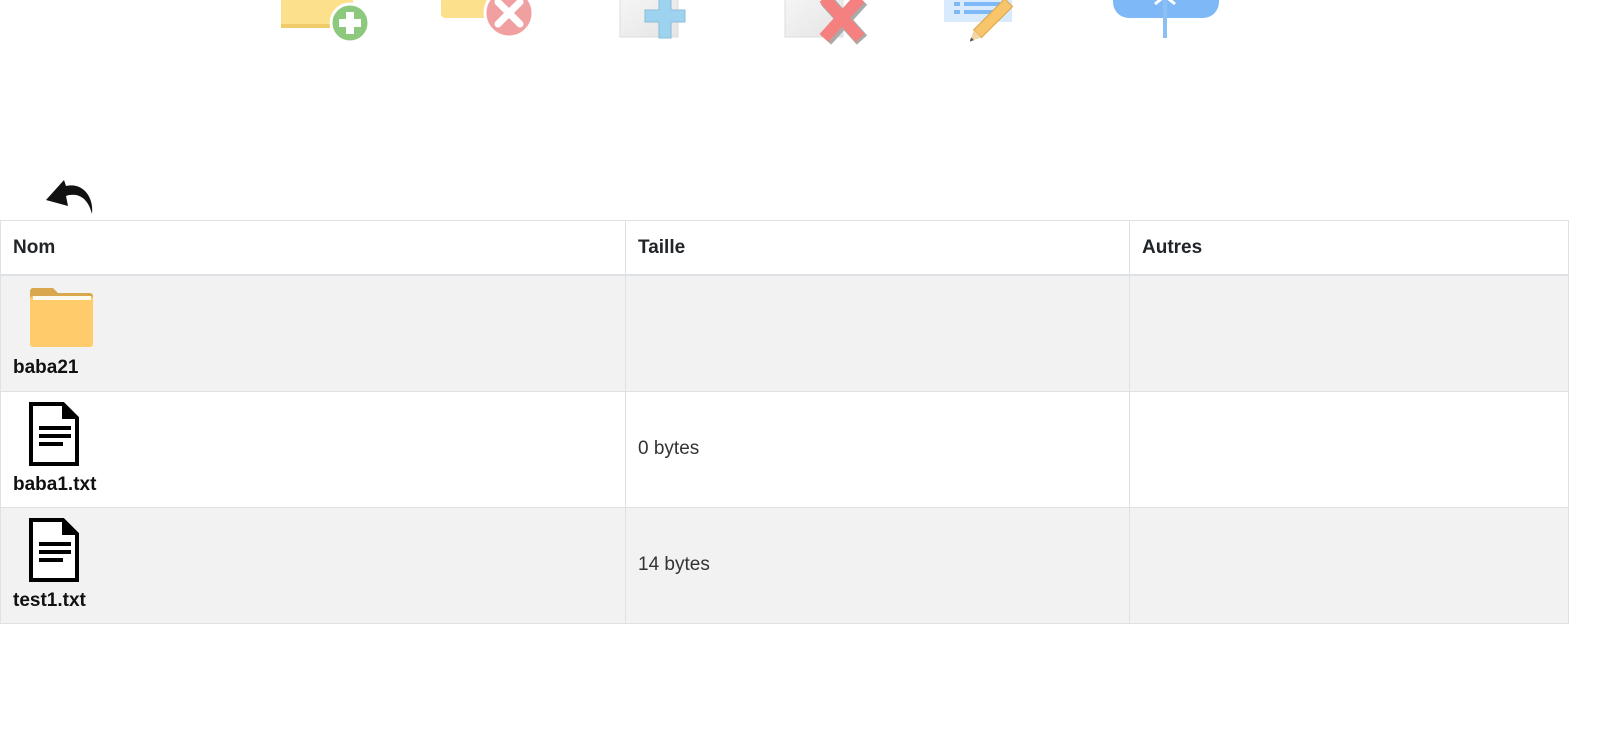  I want to click on add-folder-icon, so click(326, 23).